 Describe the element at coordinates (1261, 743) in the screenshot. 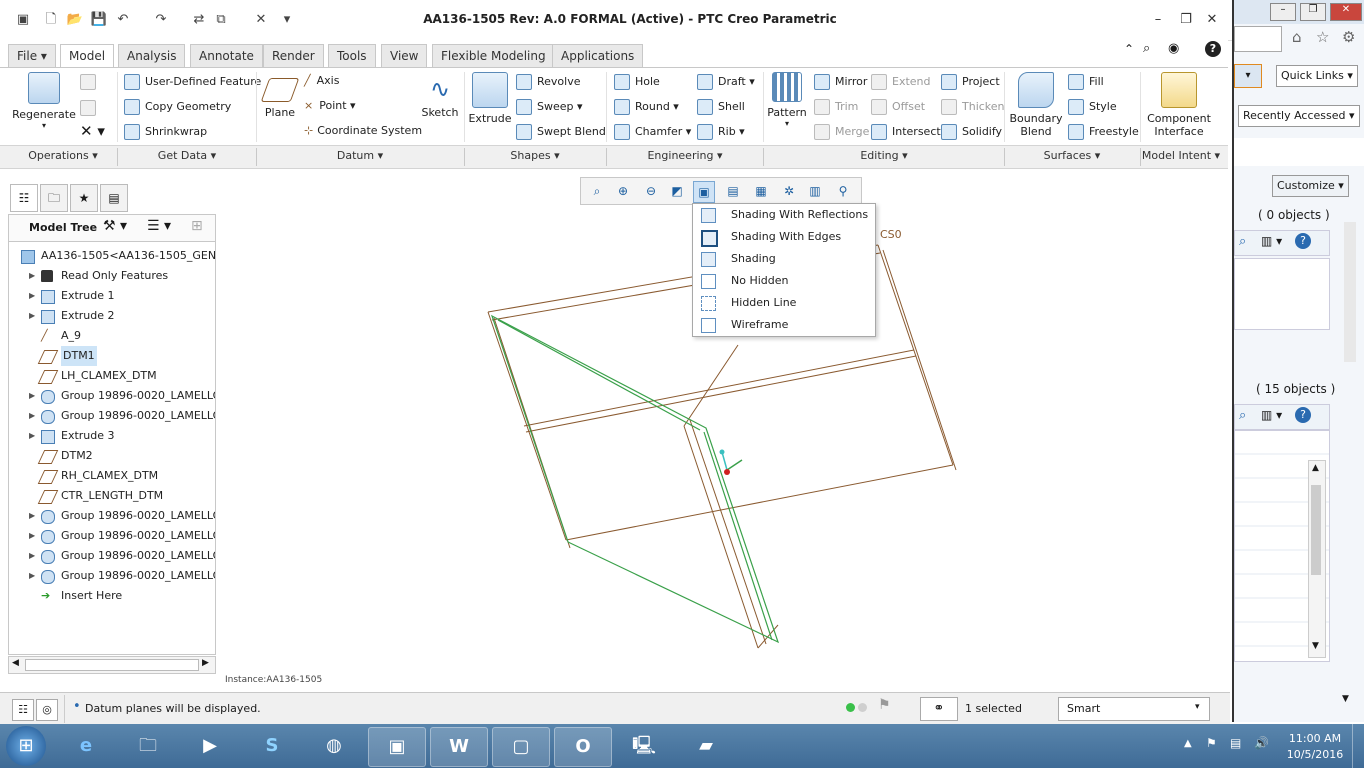

I see `volume-icon: 🔊` at that location.